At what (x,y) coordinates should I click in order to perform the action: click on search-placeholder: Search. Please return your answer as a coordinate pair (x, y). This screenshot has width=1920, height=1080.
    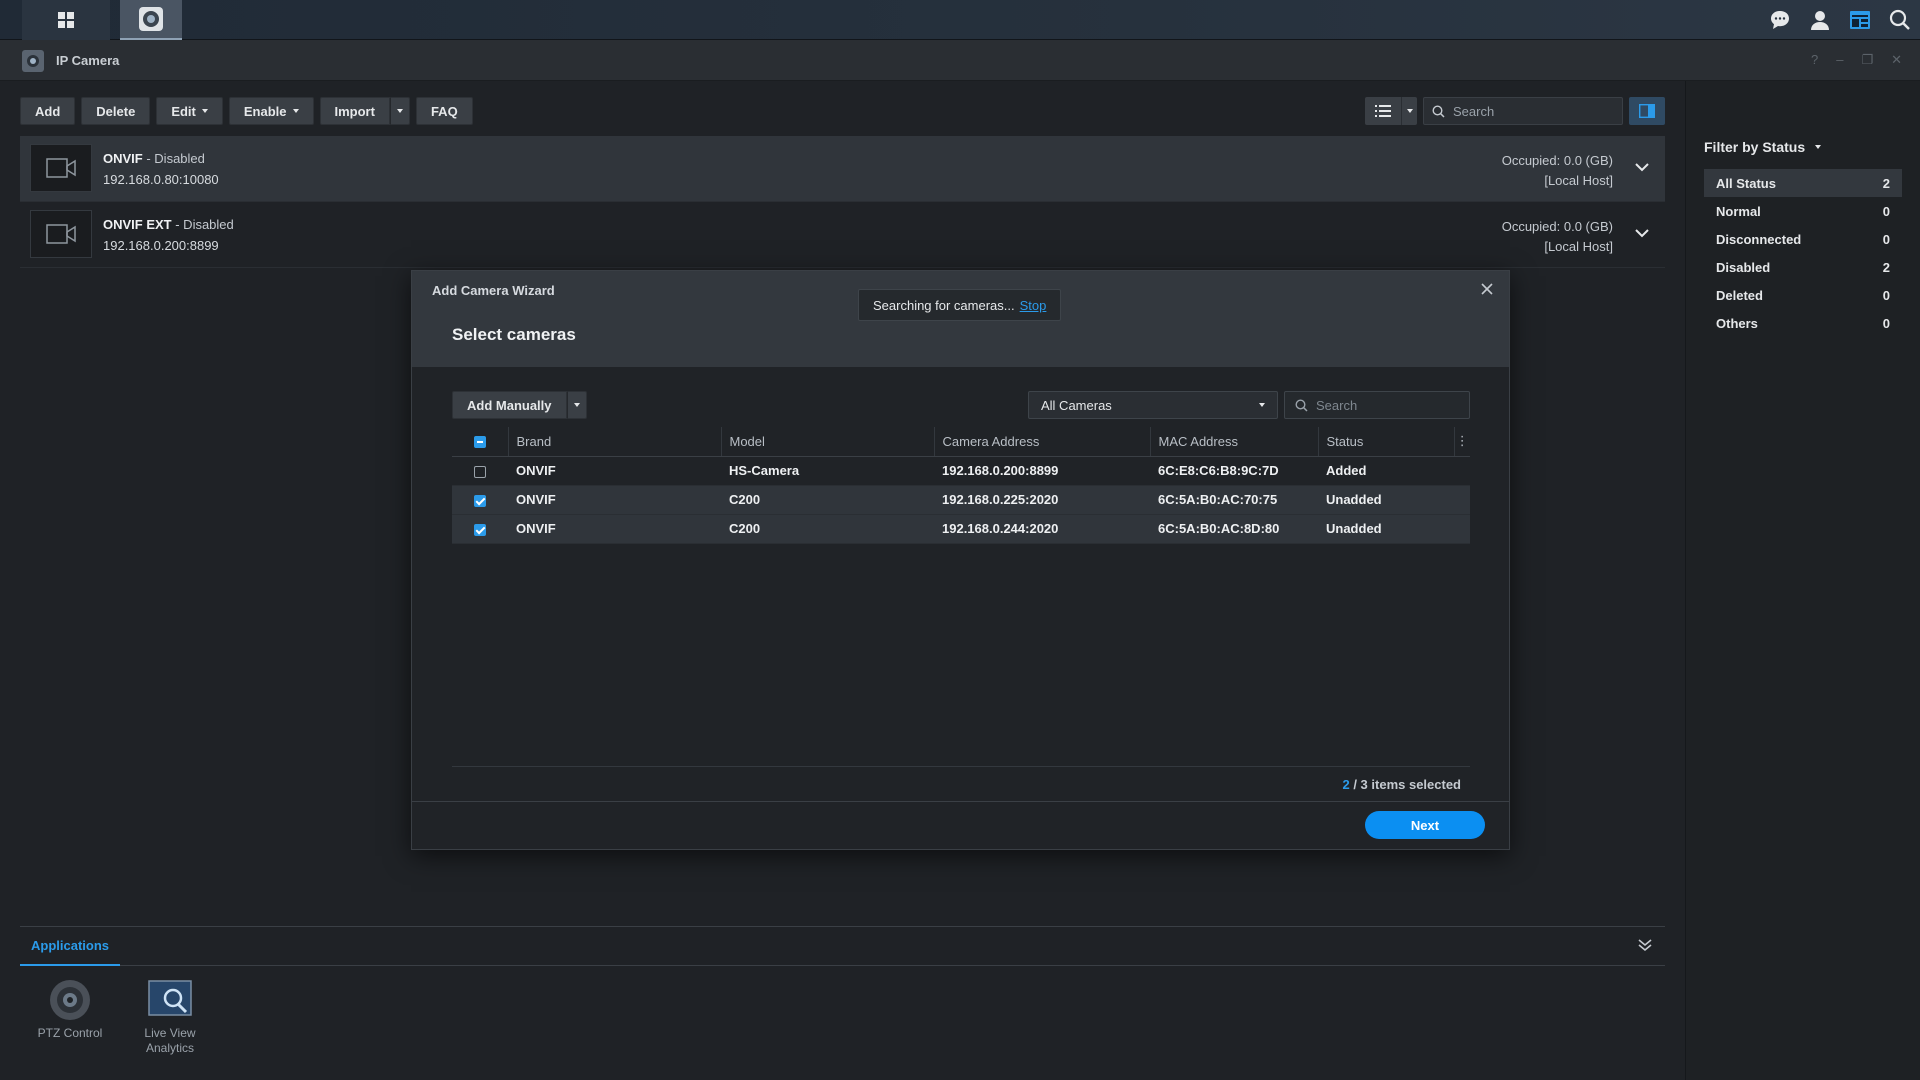
    Looking at the image, I should click on (1474, 111).